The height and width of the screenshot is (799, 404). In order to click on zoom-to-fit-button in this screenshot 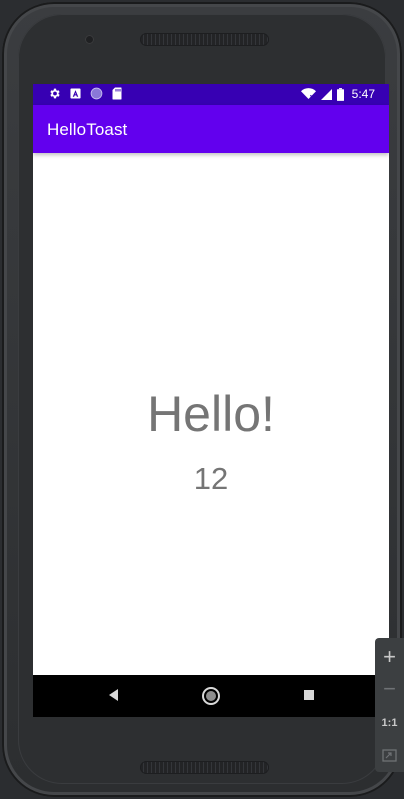, I will do `click(389, 755)`.